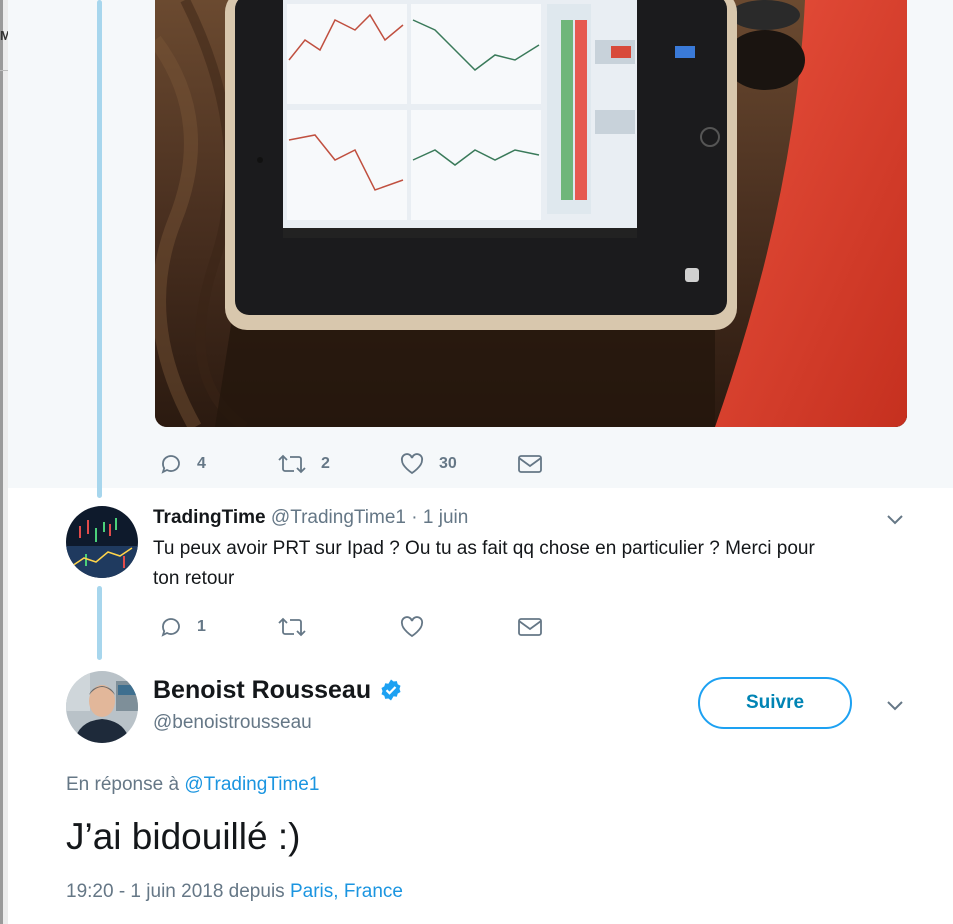  Describe the element at coordinates (99, 623) in the screenshot. I see `thread-line-middle` at that location.